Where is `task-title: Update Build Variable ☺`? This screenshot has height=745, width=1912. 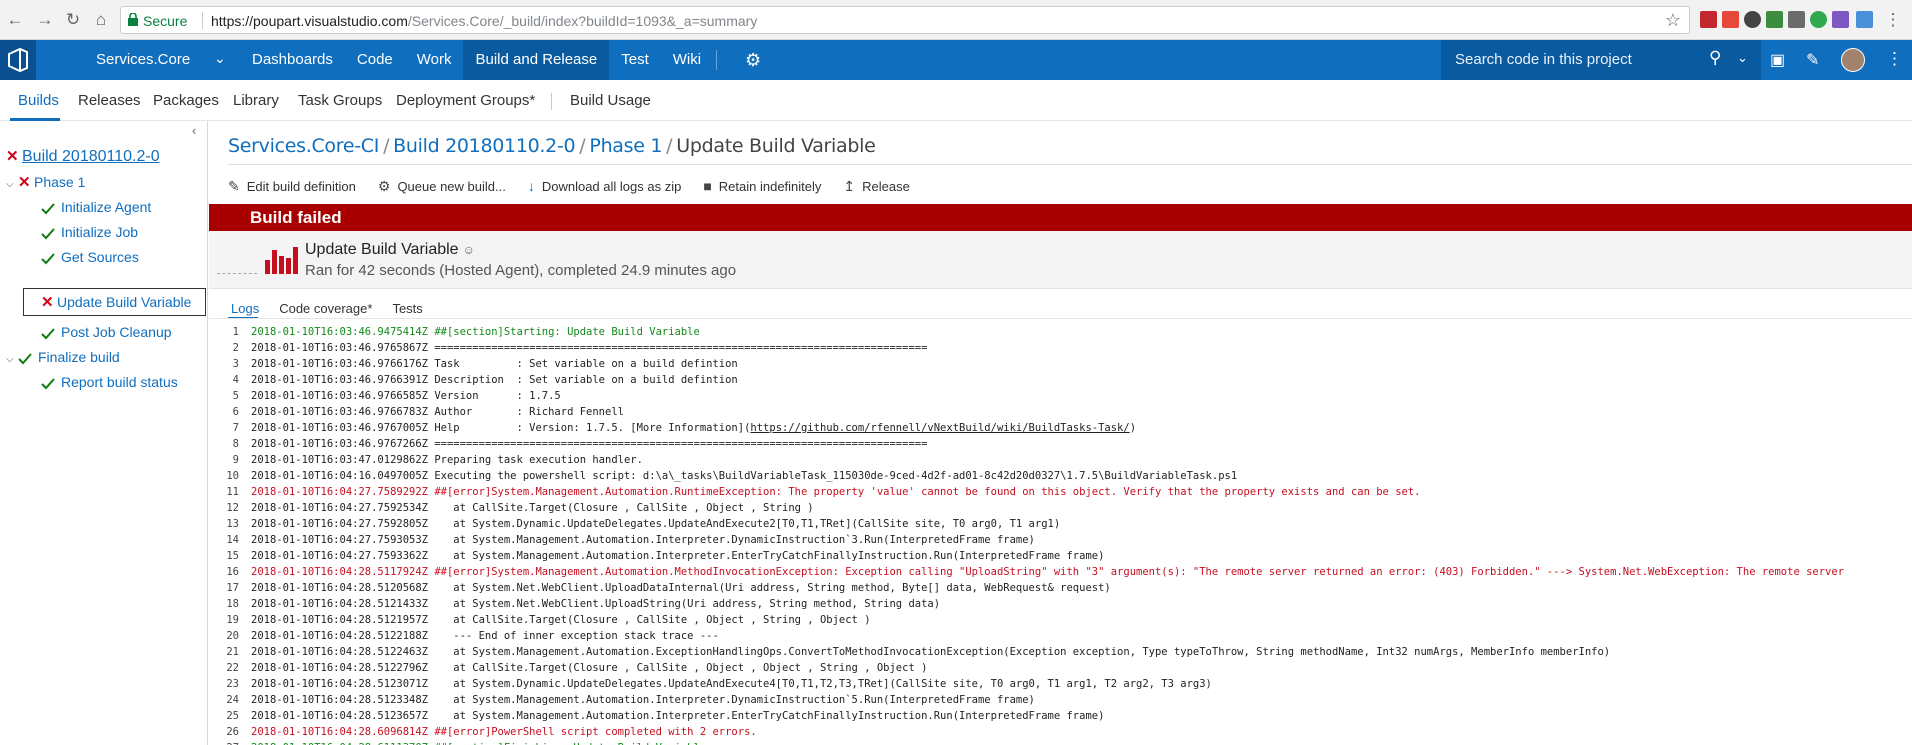
task-title: Update Build Variable ☺ is located at coordinates (390, 250).